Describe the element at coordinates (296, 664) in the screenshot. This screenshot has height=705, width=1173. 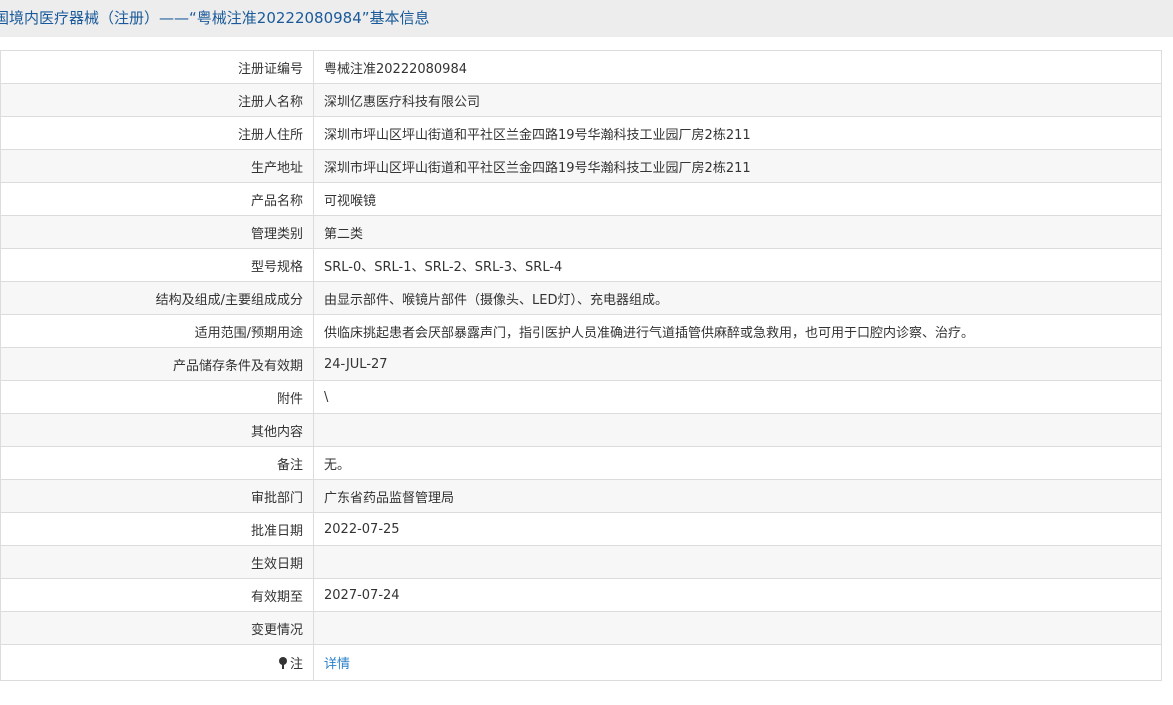
I see `note-label: 注` at that location.